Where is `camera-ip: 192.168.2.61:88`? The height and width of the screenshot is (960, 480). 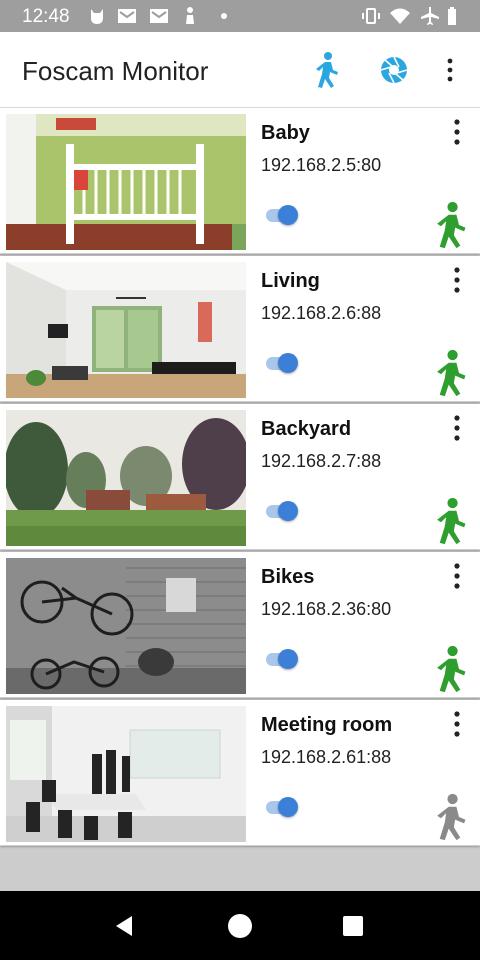 camera-ip: 192.168.2.61:88 is located at coordinates (326, 757).